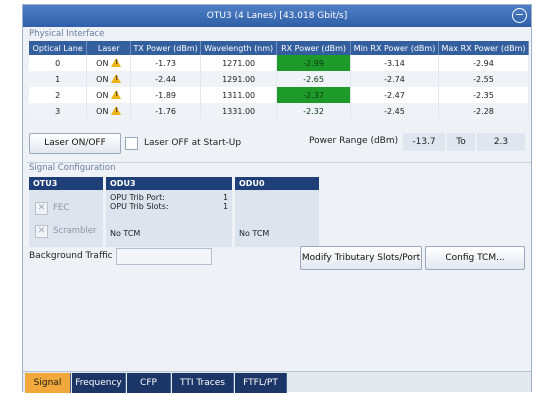 The image size is (535, 395). Describe the element at coordinates (461, 142) in the screenshot. I see `power-range-to: To` at that location.